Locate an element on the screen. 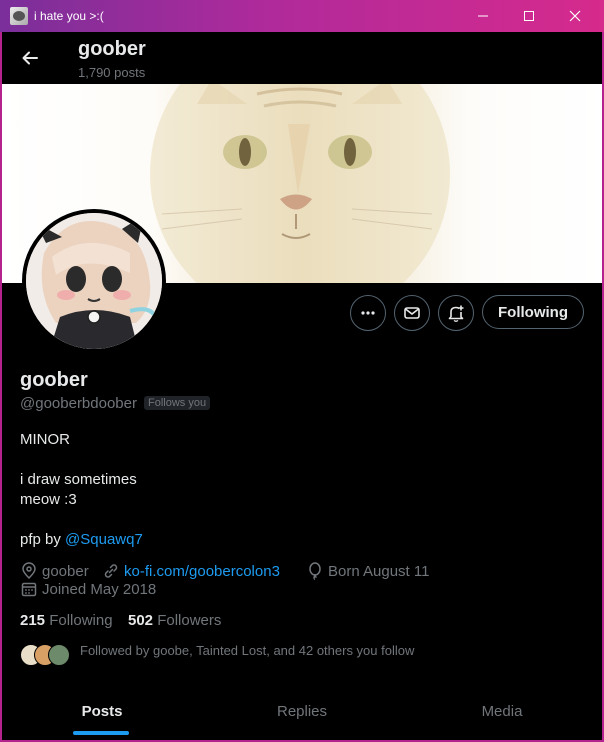 This screenshot has height=742, width=604. tab-posts: Posts is located at coordinates (102, 711).